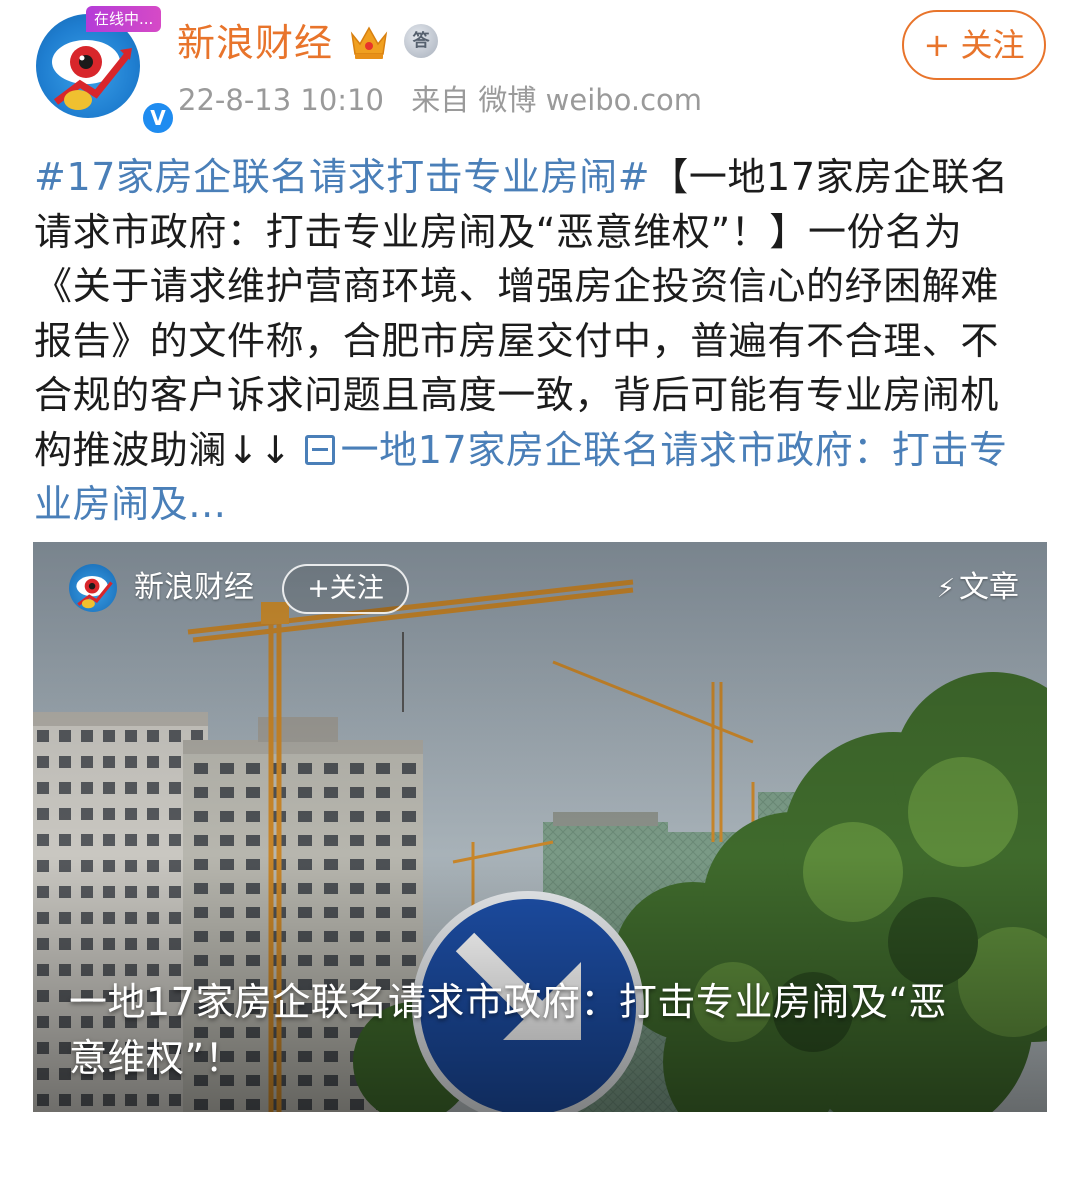 The image size is (1080, 1183). I want to click on card-follow-button: +关注, so click(345, 589).